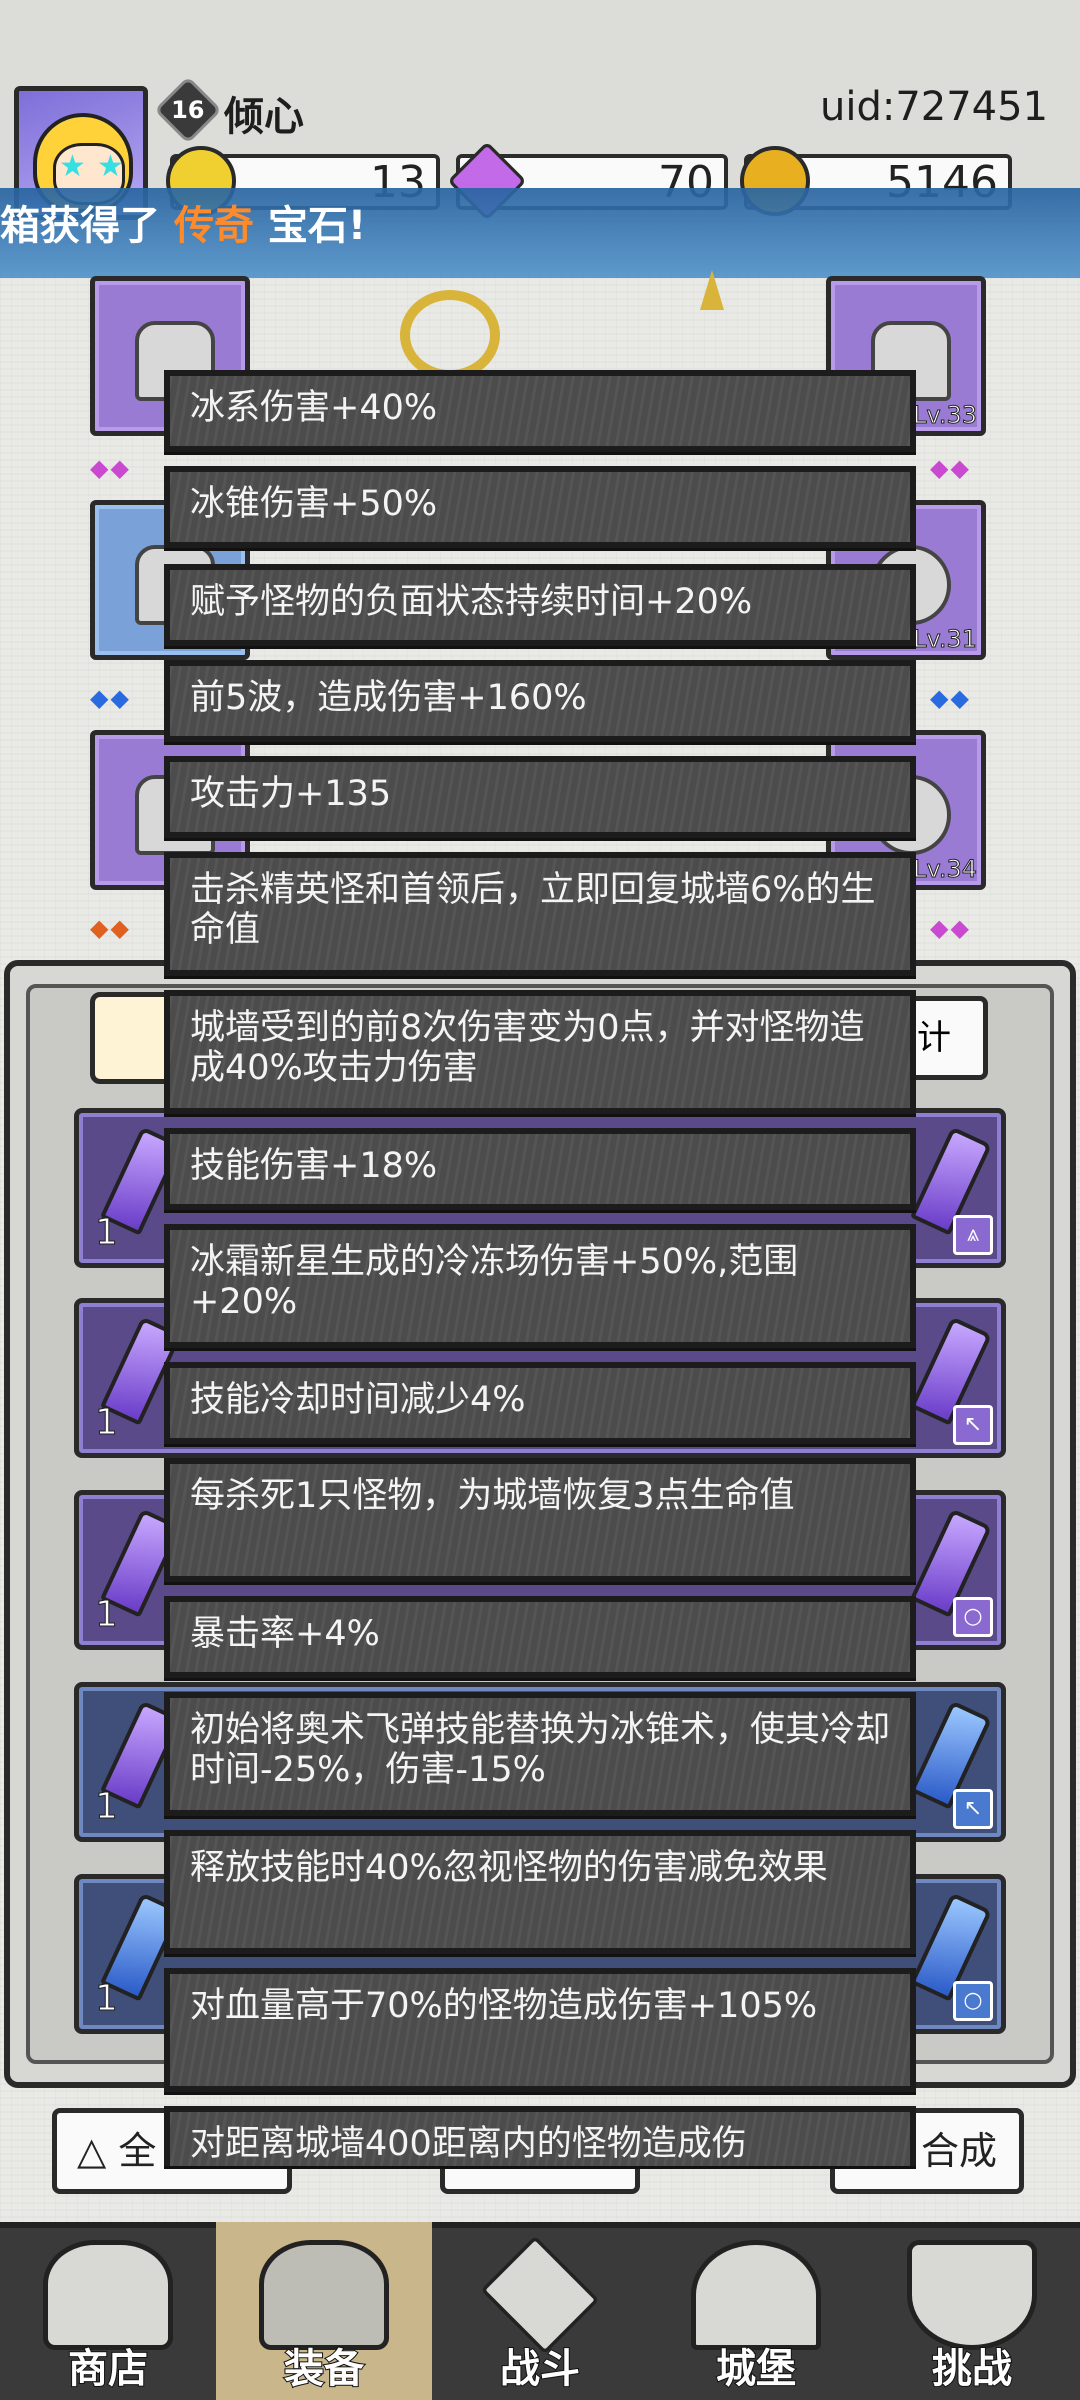  I want to click on affix-item: 击杀精英怪和首领后，立即回复城墙6%的生命值, so click(540, 914).